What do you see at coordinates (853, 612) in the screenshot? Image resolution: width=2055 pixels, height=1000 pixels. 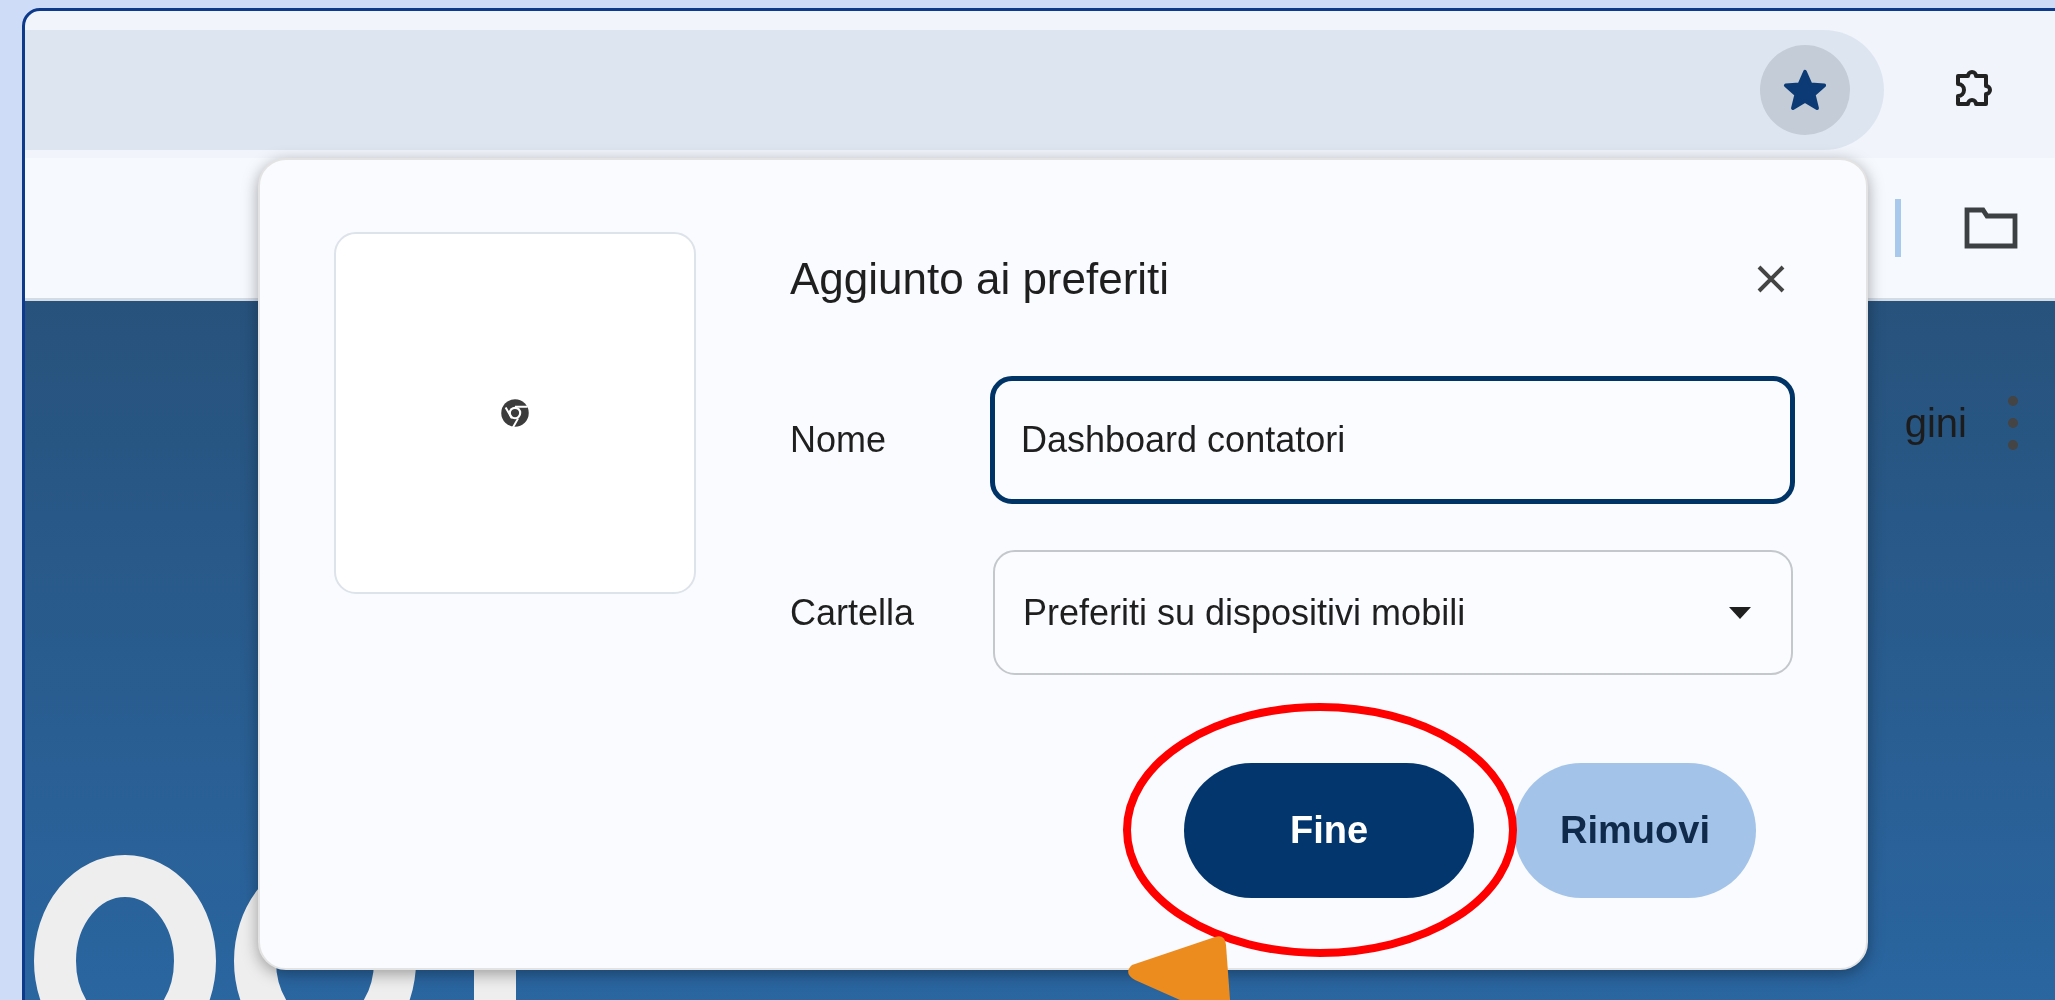 I see `field-label: Cartella` at bounding box center [853, 612].